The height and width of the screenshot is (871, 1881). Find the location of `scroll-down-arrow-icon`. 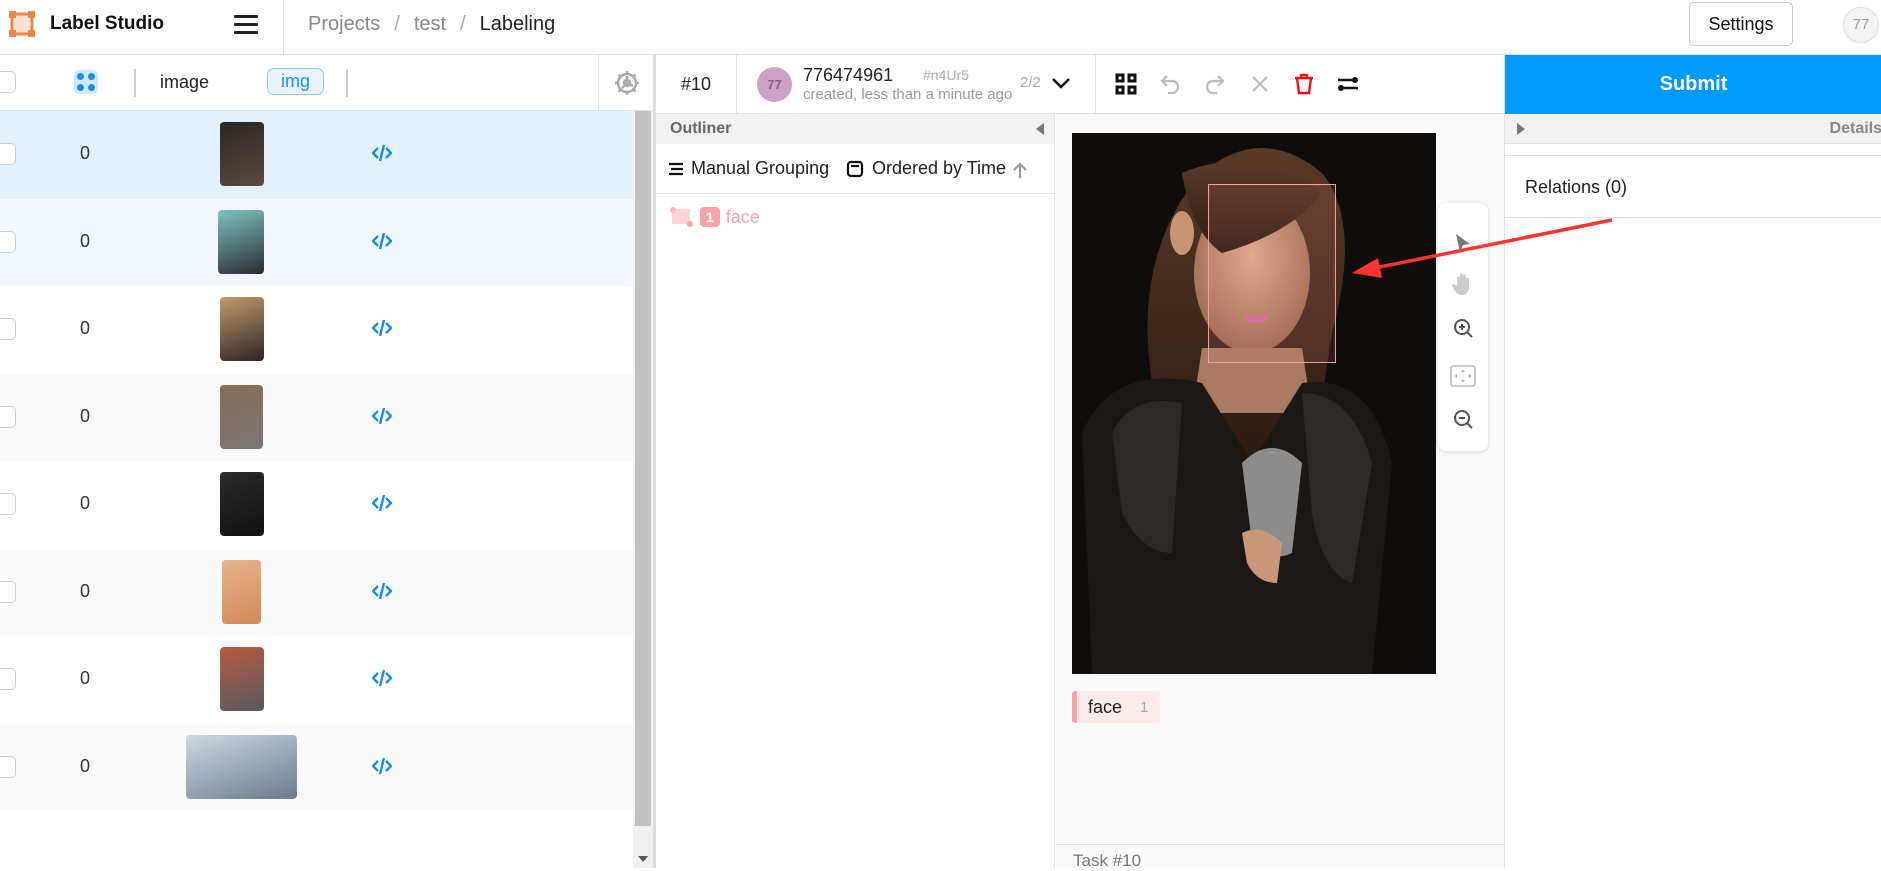

scroll-down-arrow-icon is located at coordinates (643, 859).